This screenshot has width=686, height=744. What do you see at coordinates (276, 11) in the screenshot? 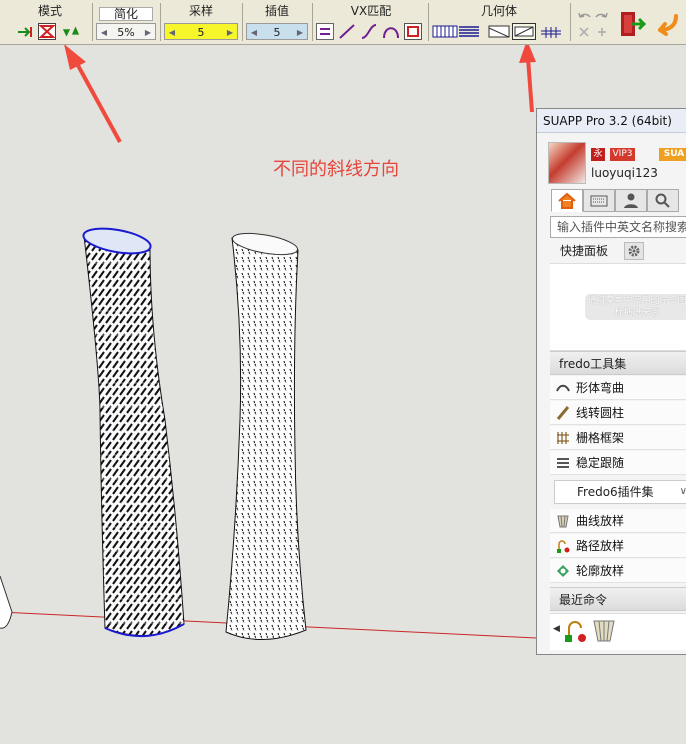
I see `interp-group-title: 插值` at bounding box center [276, 11].